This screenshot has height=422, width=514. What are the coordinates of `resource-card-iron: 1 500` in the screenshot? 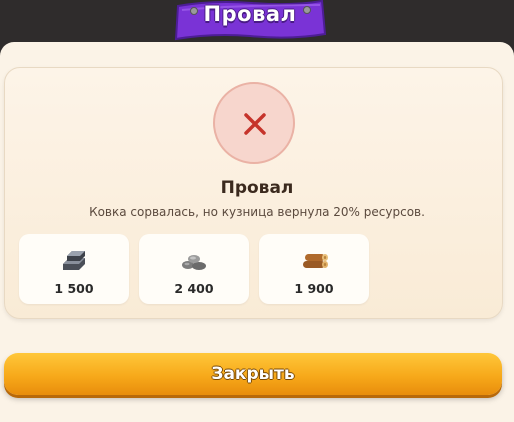 It's located at (74, 269).